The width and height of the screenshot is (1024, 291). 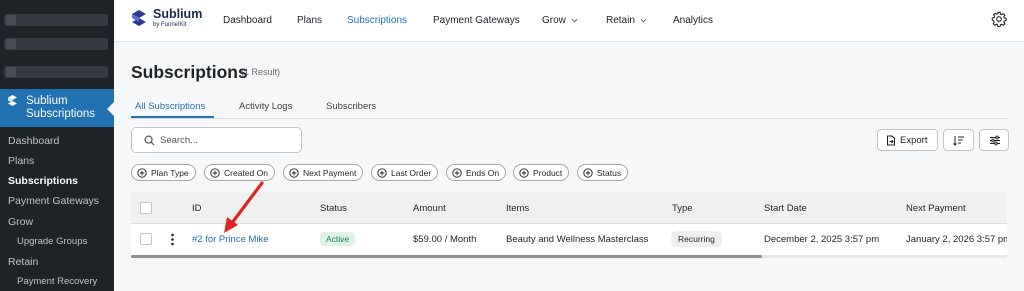 I want to click on nav-retain: Retain, so click(x=626, y=20).